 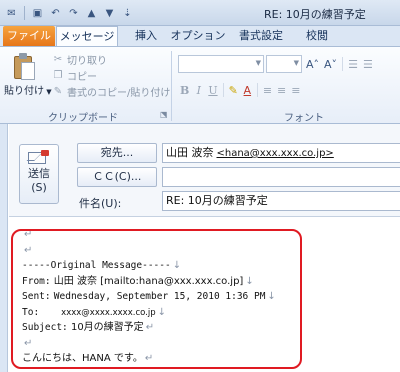 I want to click on send-button: 送信 (S), so click(x=39, y=174).